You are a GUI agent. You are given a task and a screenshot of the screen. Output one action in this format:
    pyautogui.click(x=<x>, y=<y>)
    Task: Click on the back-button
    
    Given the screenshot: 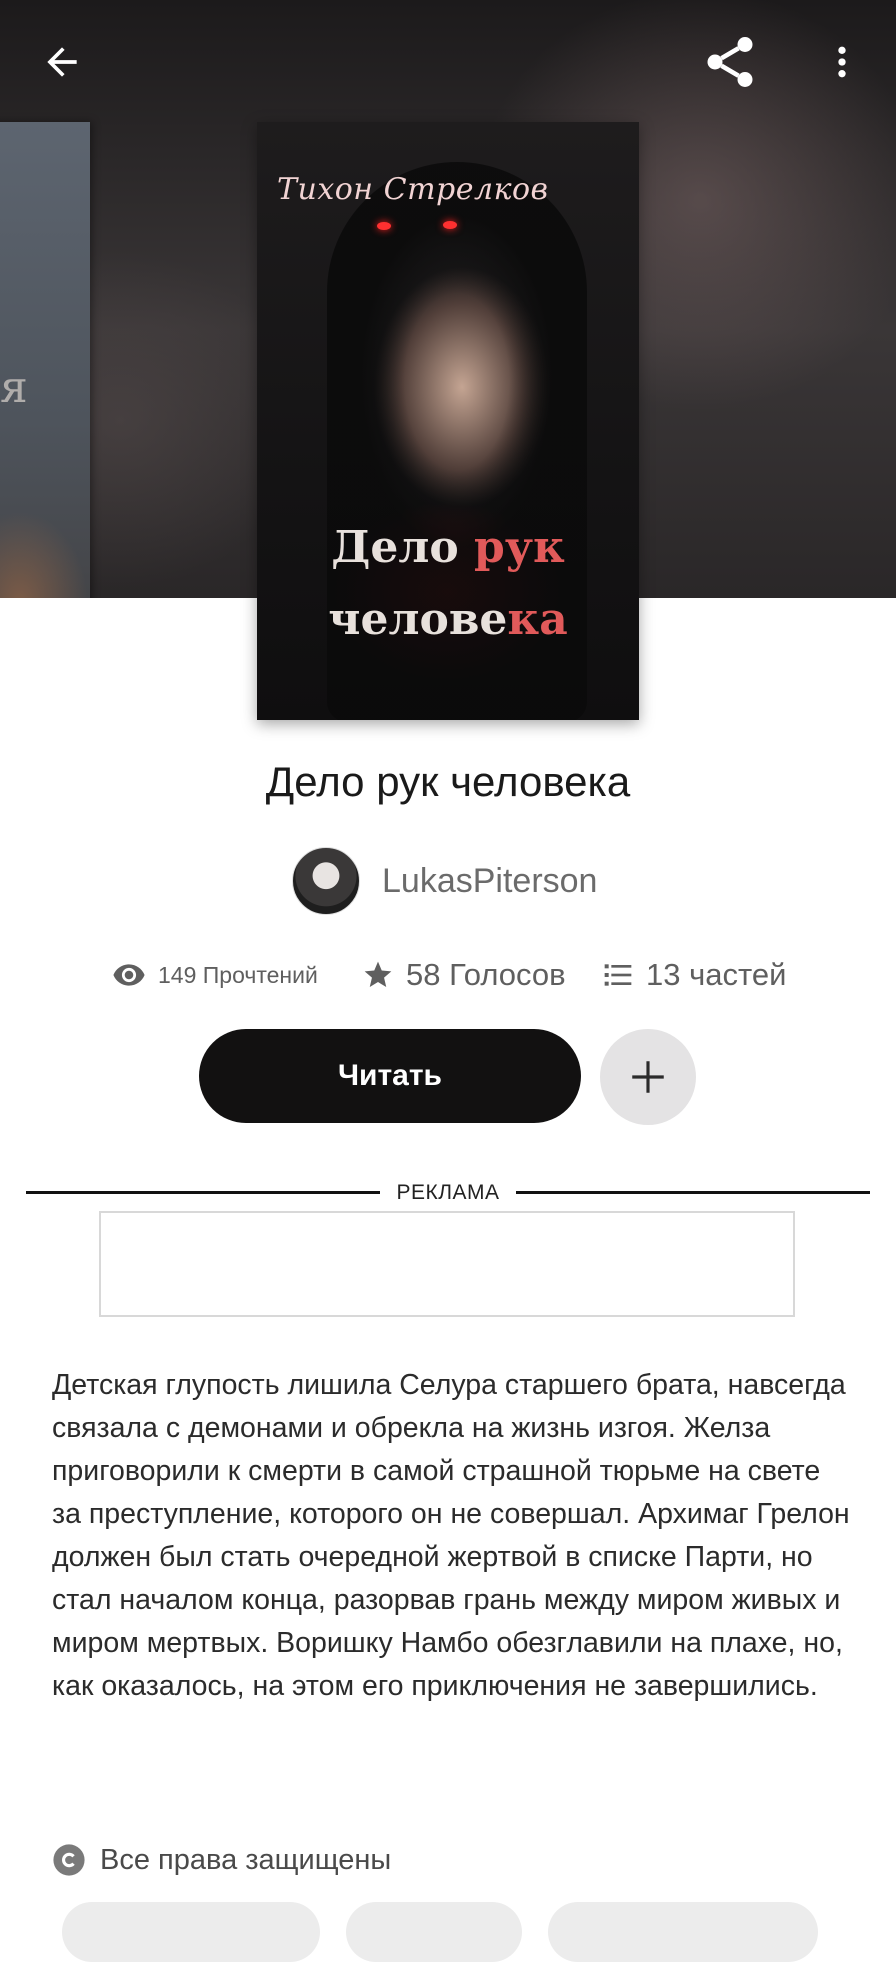 What is the action you would take?
    pyautogui.click(x=62, y=62)
    